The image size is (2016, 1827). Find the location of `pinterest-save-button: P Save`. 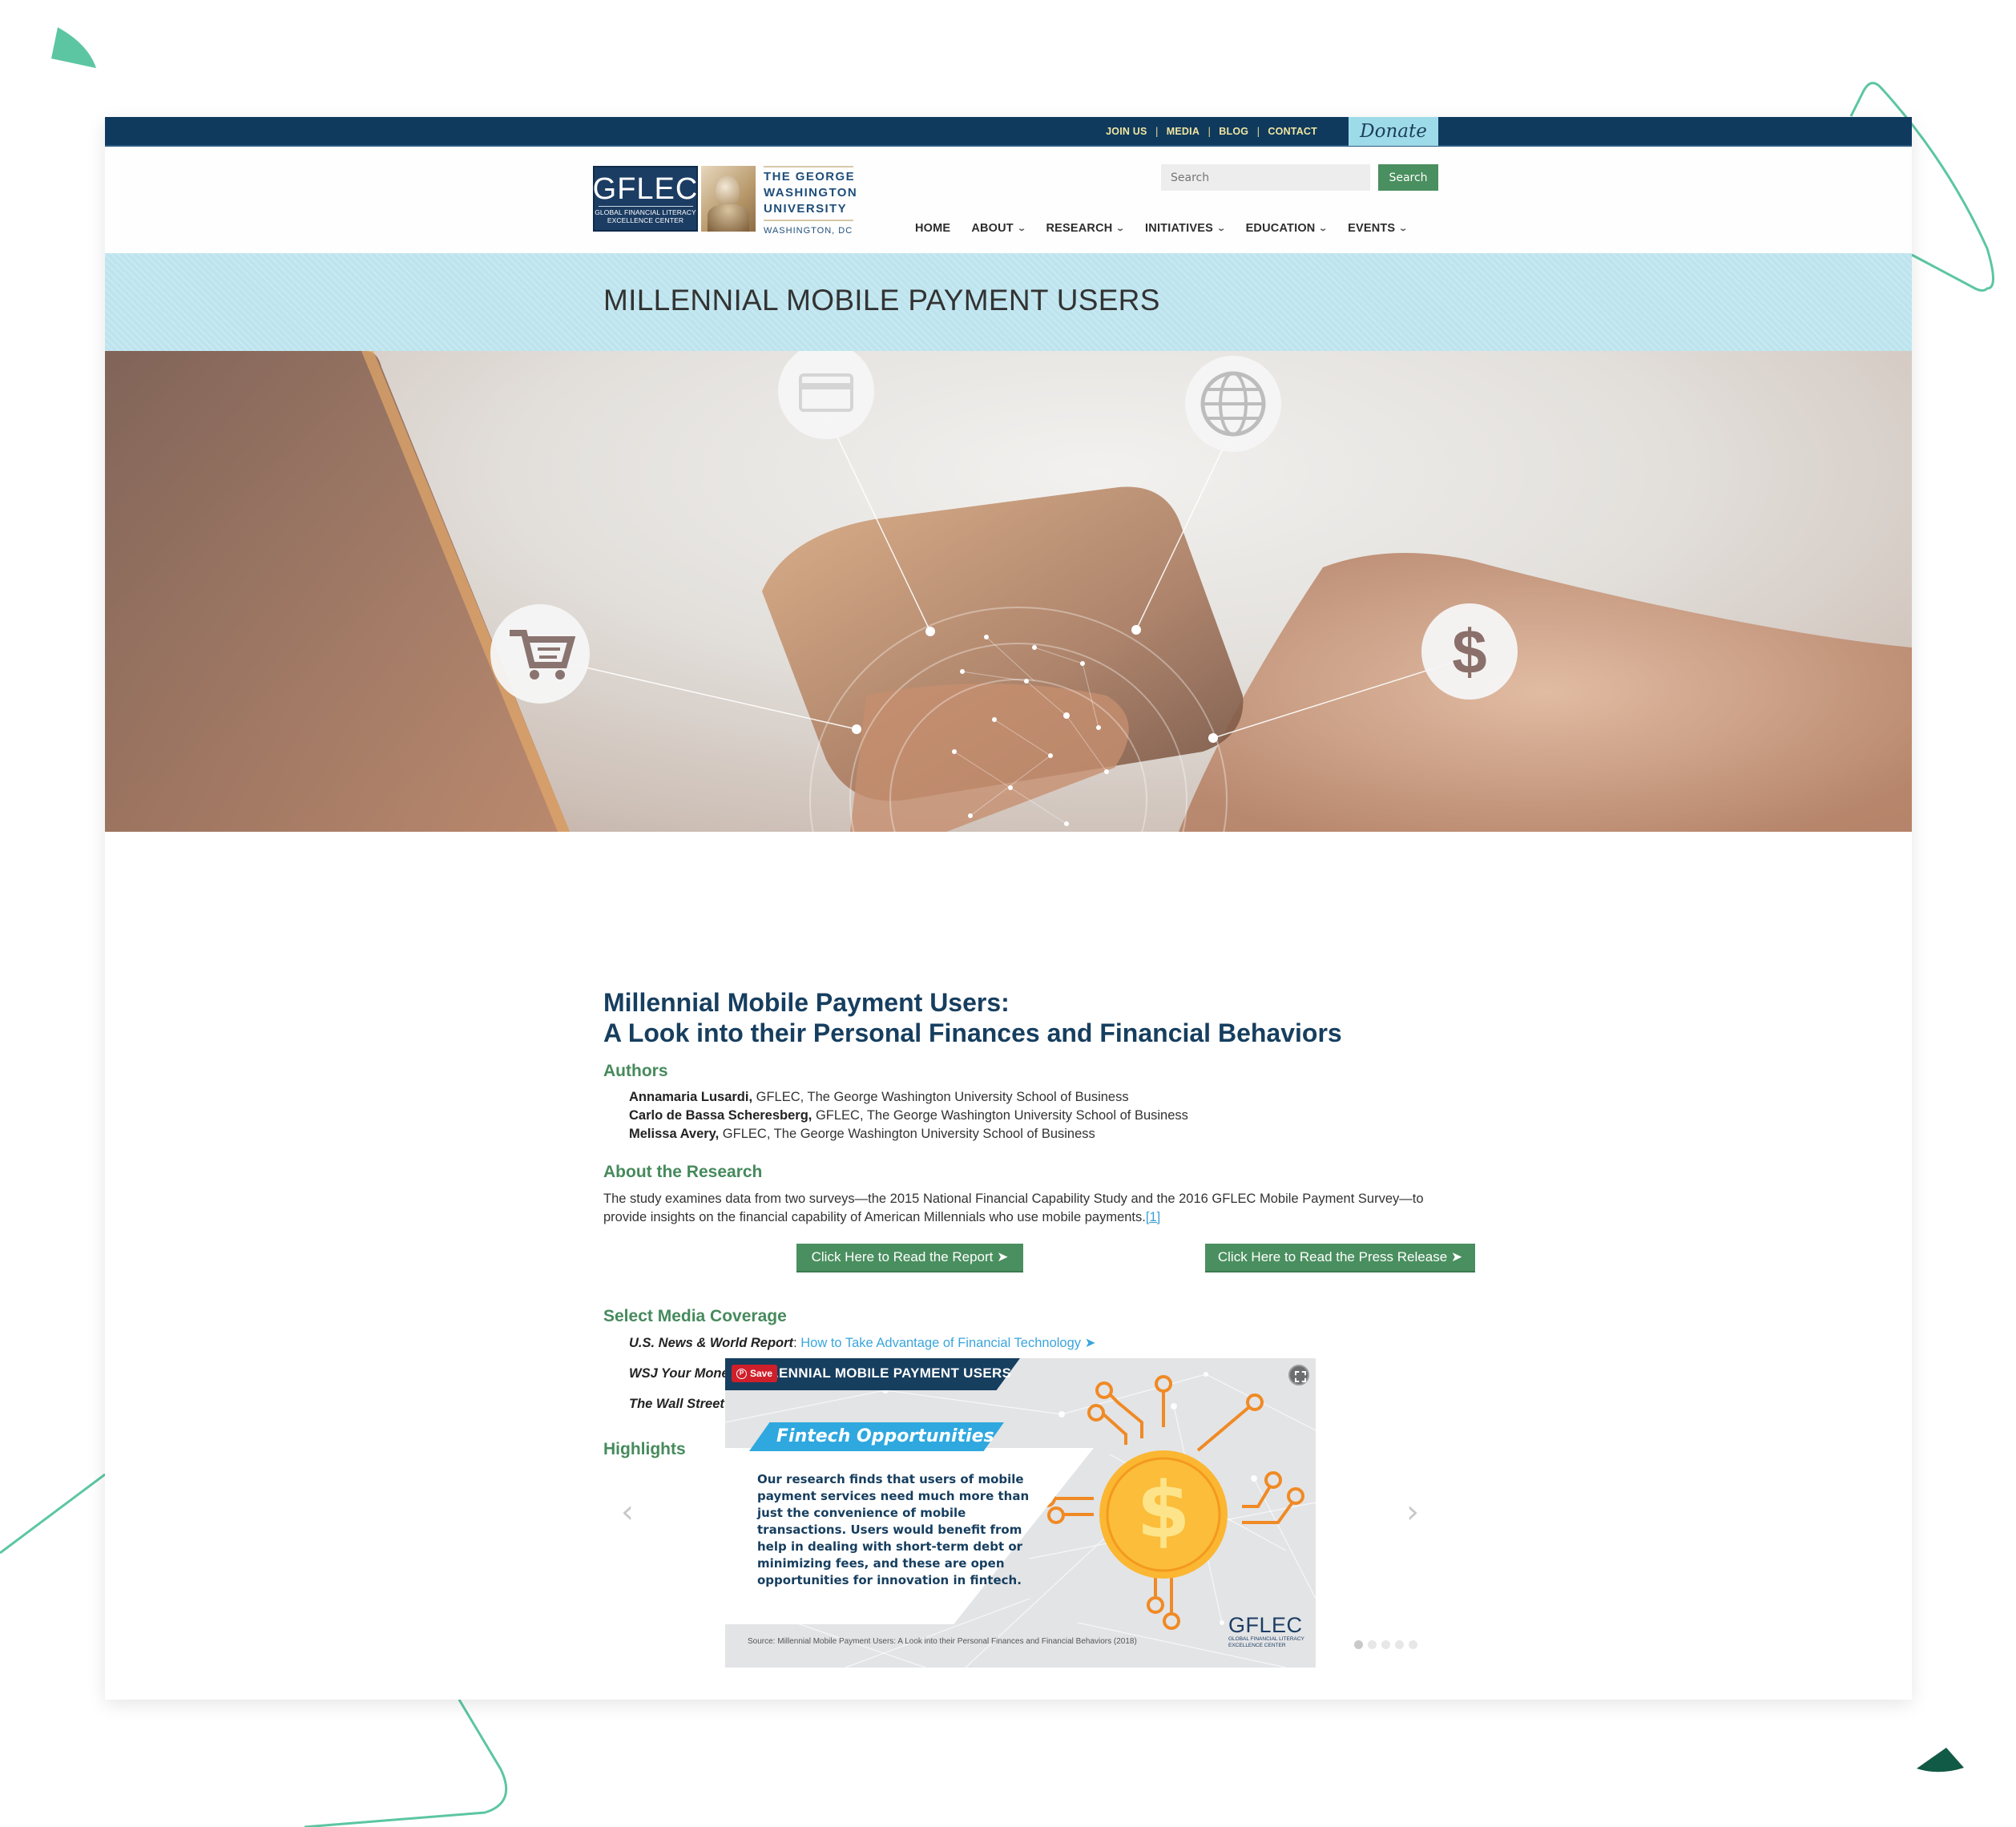

pinterest-save-button: P Save is located at coordinates (755, 1373).